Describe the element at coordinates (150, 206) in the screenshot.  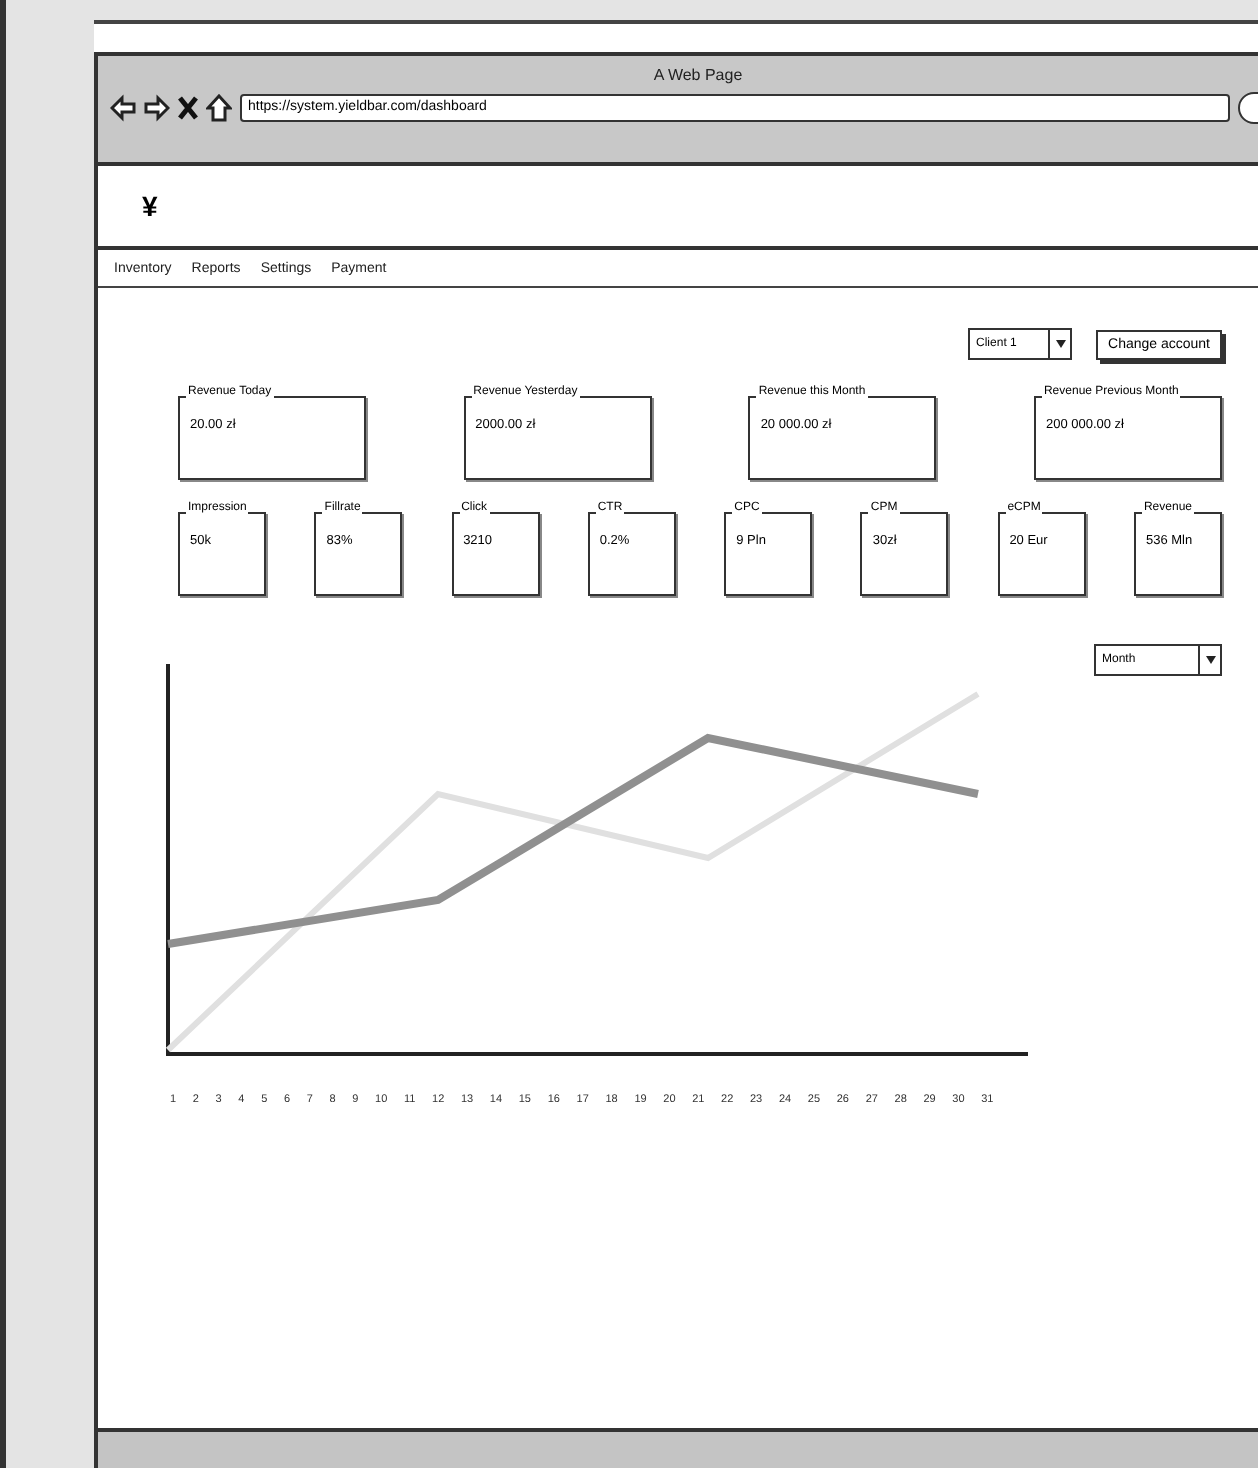
I see `logo: ¥` at that location.